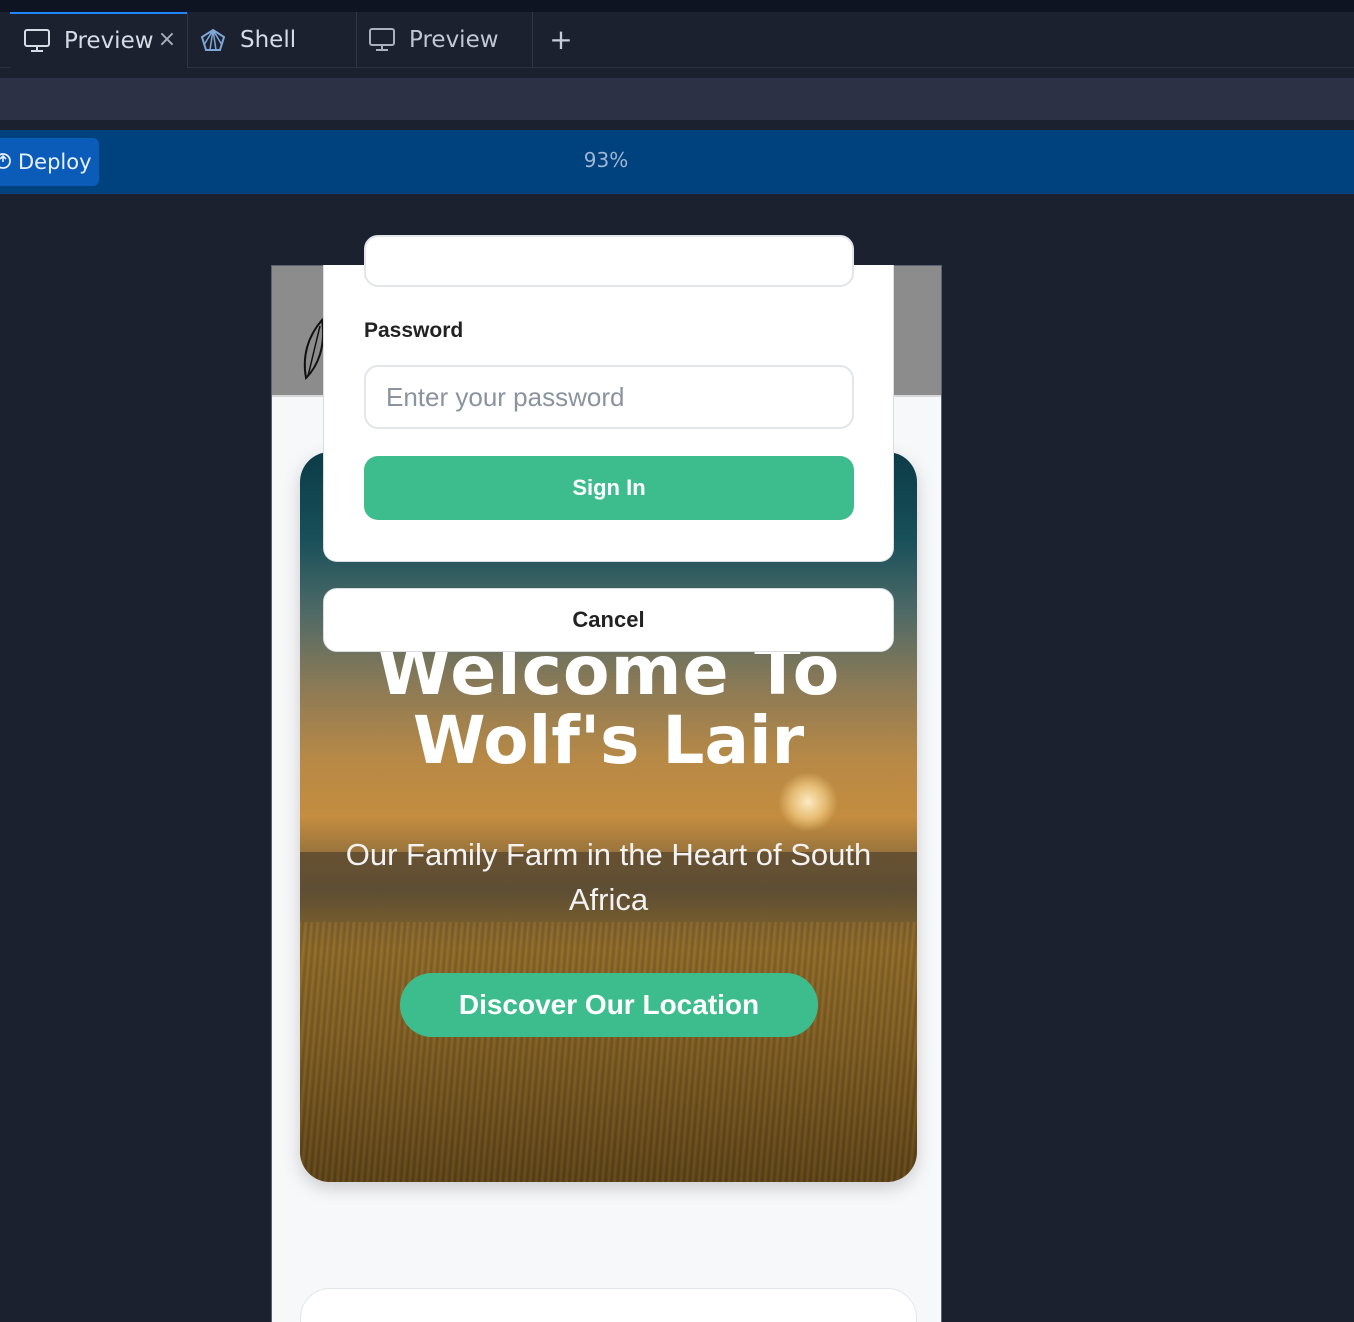 The image size is (1354, 1322). I want to click on login-modal: Password Sign In, so click(608, 398).